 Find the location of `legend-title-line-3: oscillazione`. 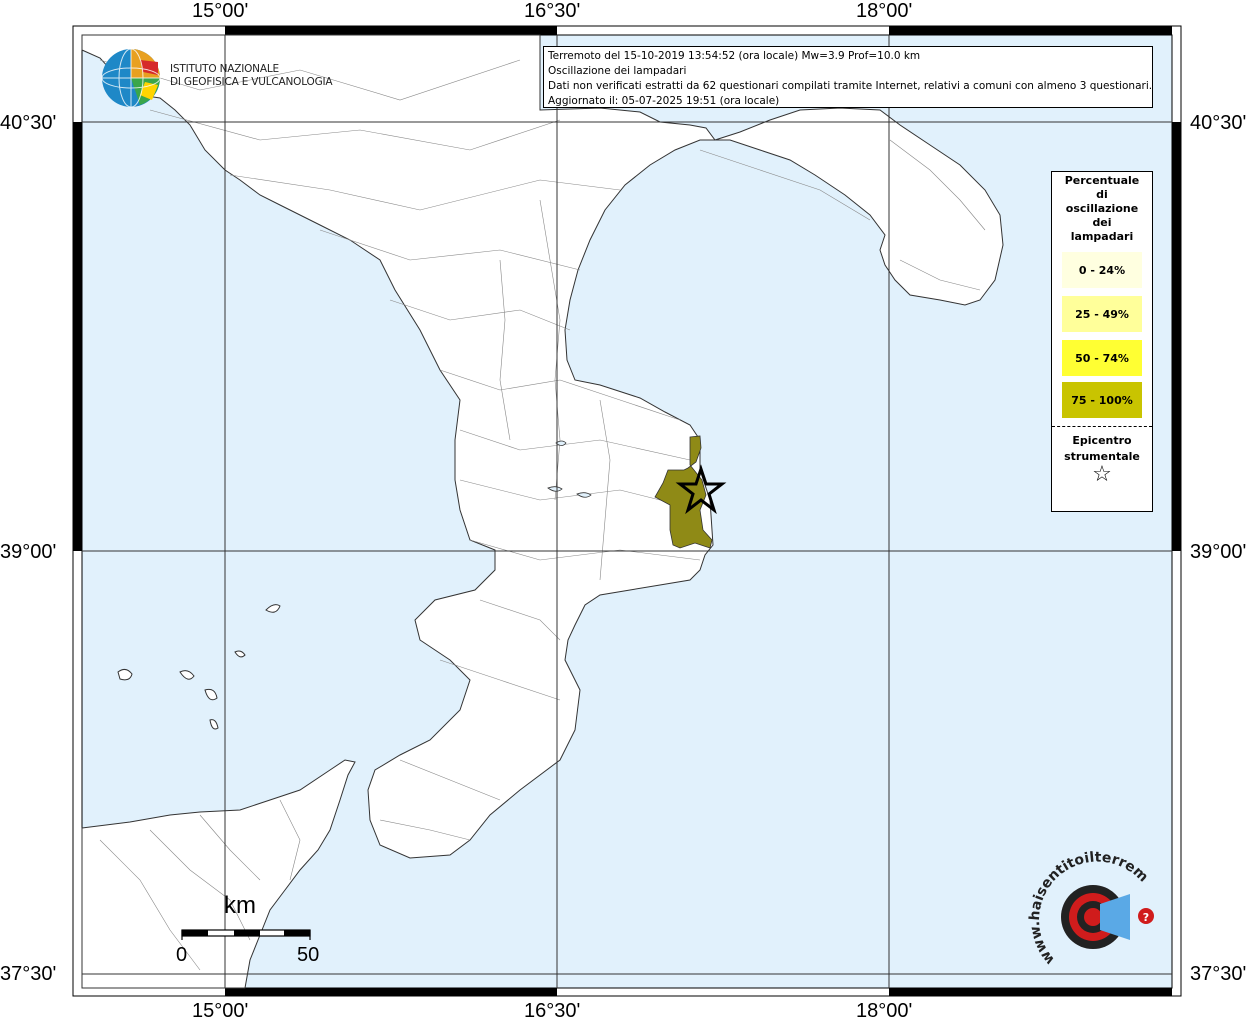

legend-title-line-3: oscillazione is located at coordinates (1102, 208).